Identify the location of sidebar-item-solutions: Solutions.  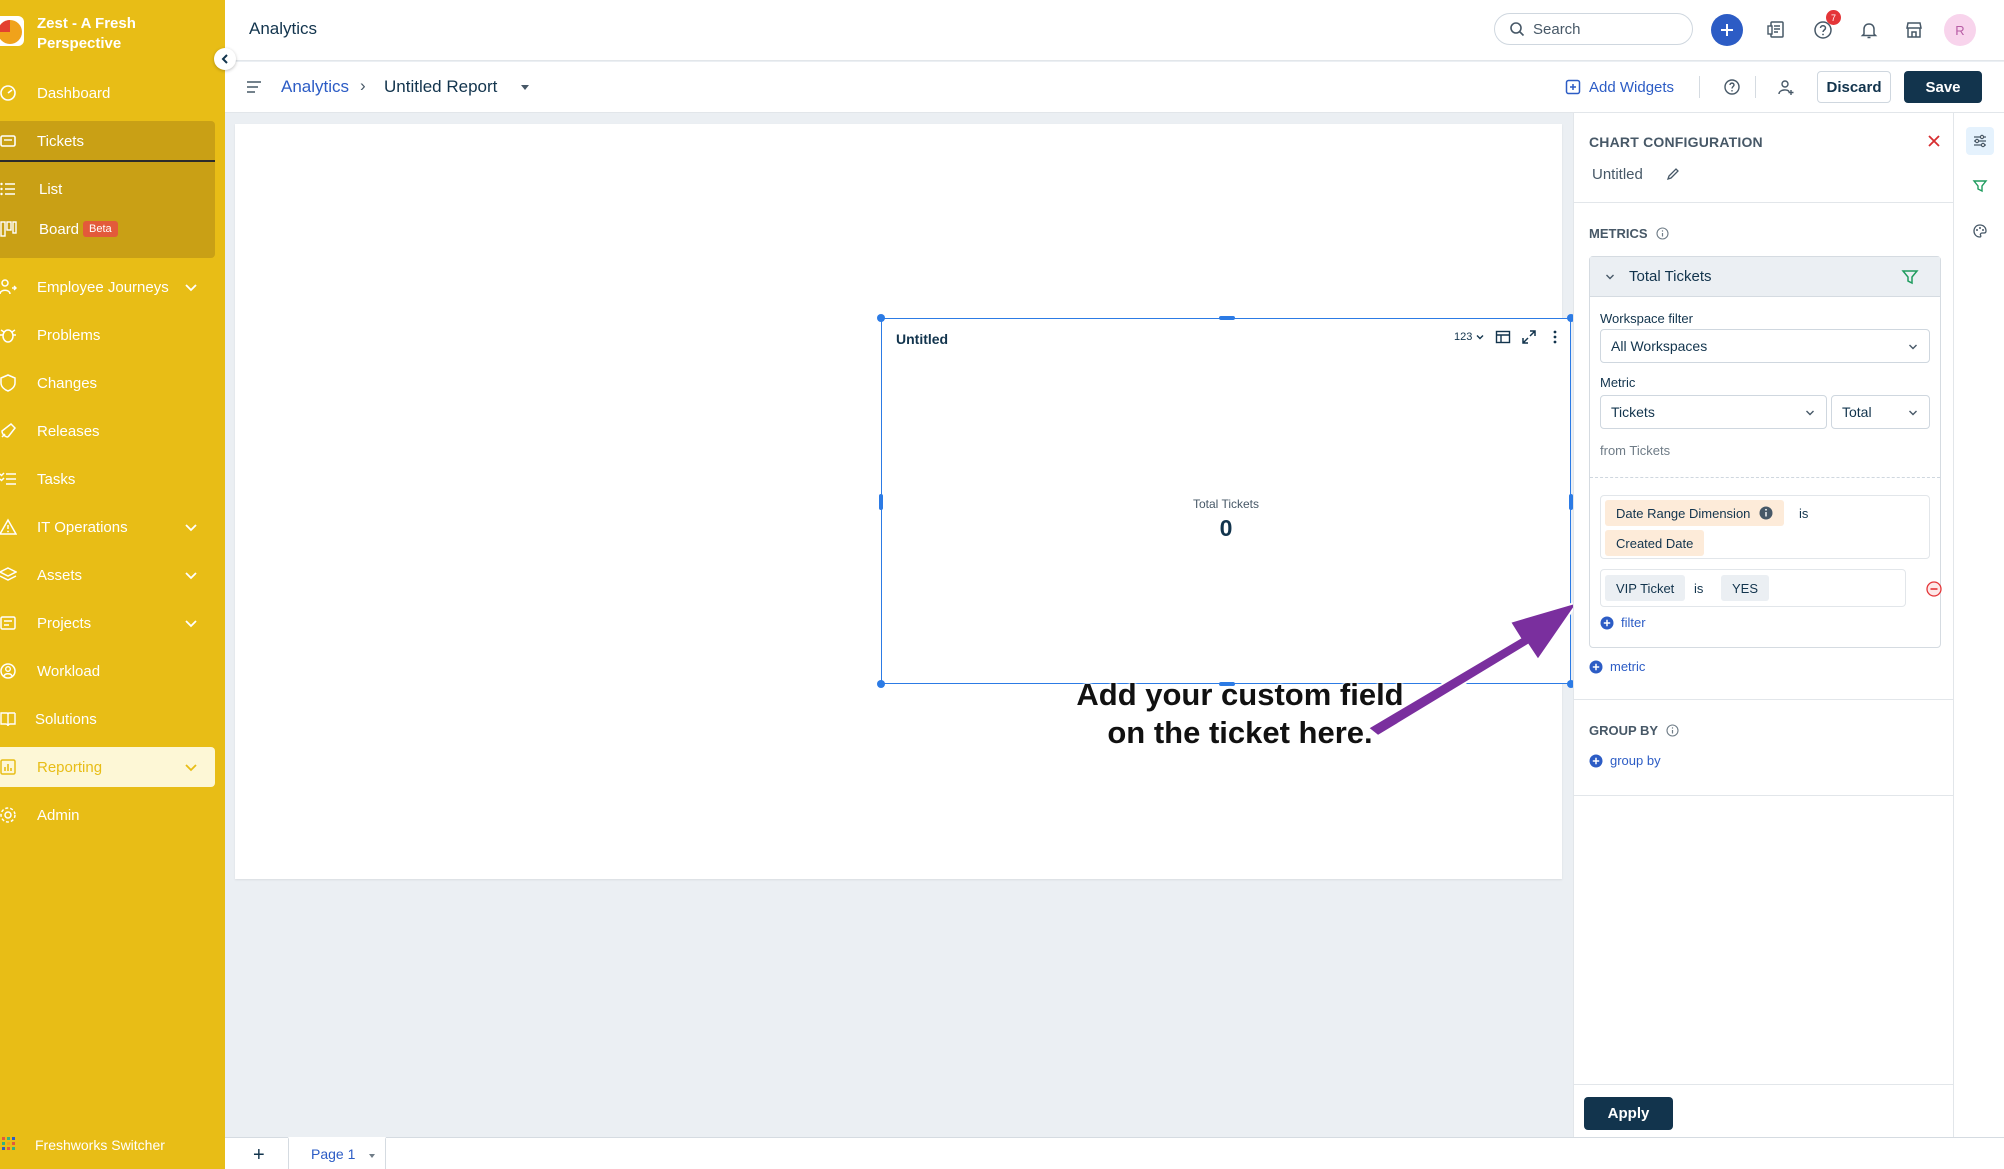
(107, 719).